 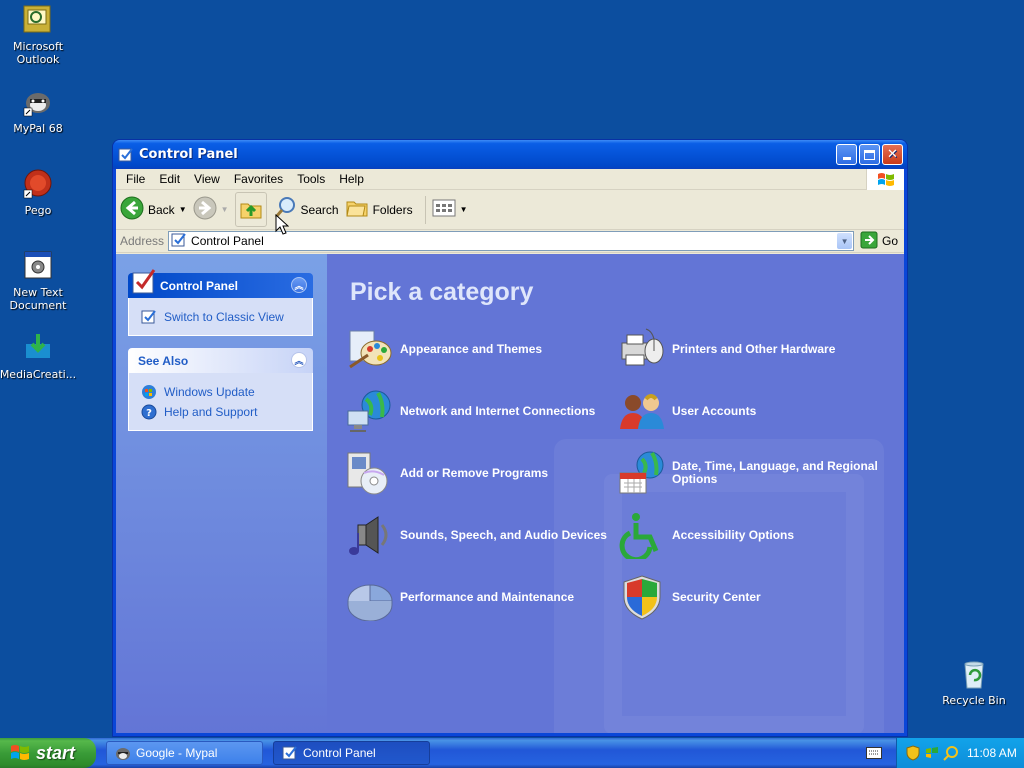 What do you see at coordinates (752, 411) in the screenshot?
I see `category-user-accounts: User Accounts` at bounding box center [752, 411].